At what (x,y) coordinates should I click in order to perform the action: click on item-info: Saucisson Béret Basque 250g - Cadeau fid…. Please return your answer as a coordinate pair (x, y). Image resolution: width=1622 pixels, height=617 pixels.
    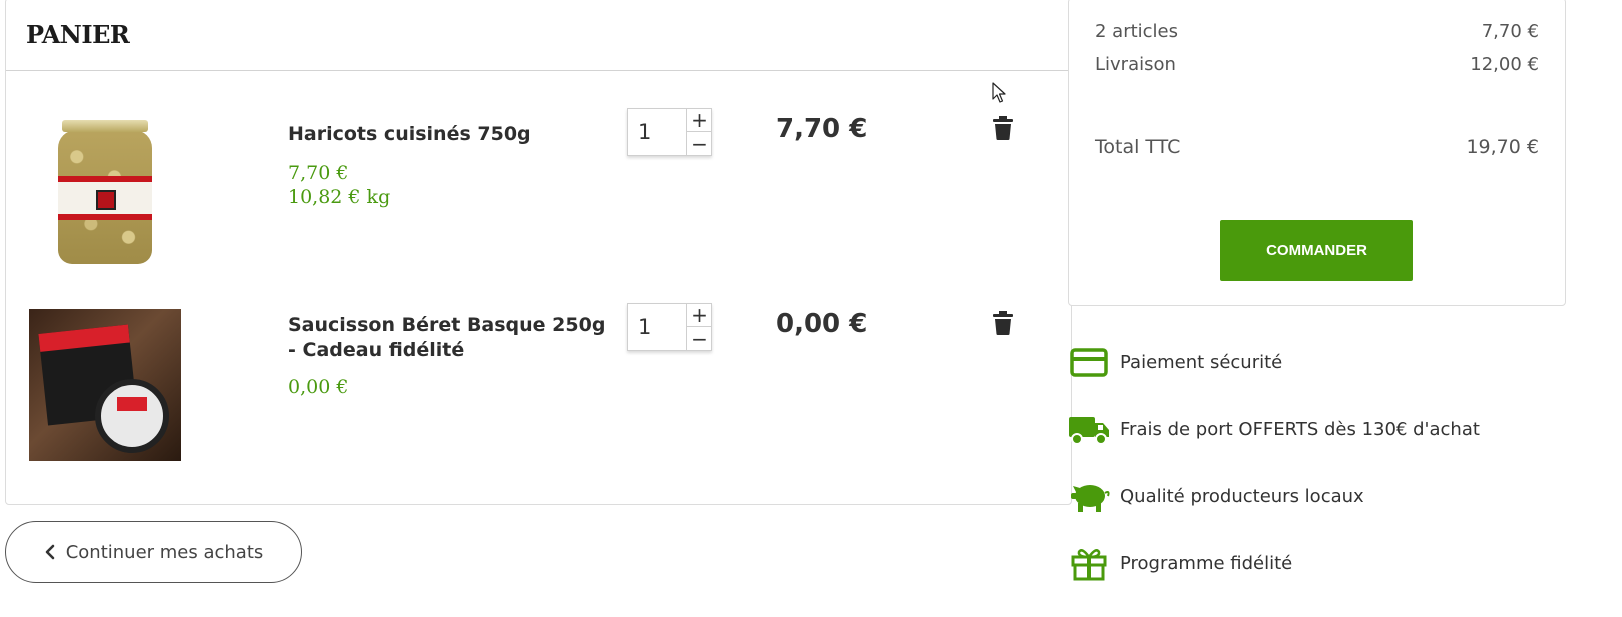
    Looking at the image, I should click on (448, 356).